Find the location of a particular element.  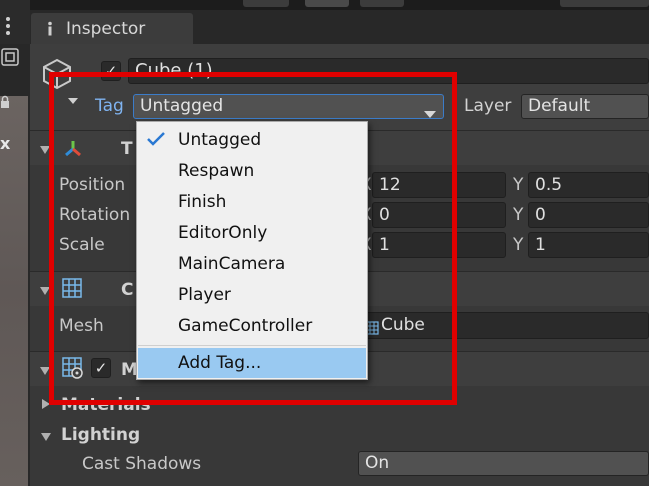

scale-y-label: Y is located at coordinates (518, 245).